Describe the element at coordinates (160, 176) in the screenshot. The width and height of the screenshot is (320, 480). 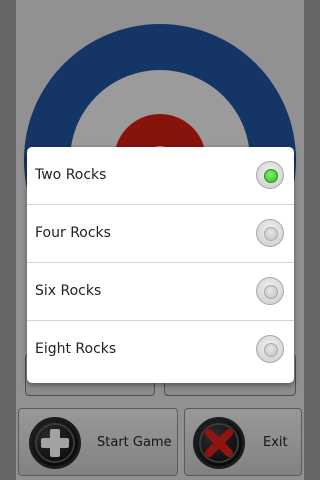
I see `option-two-rocks: Two Rocks` at that location.